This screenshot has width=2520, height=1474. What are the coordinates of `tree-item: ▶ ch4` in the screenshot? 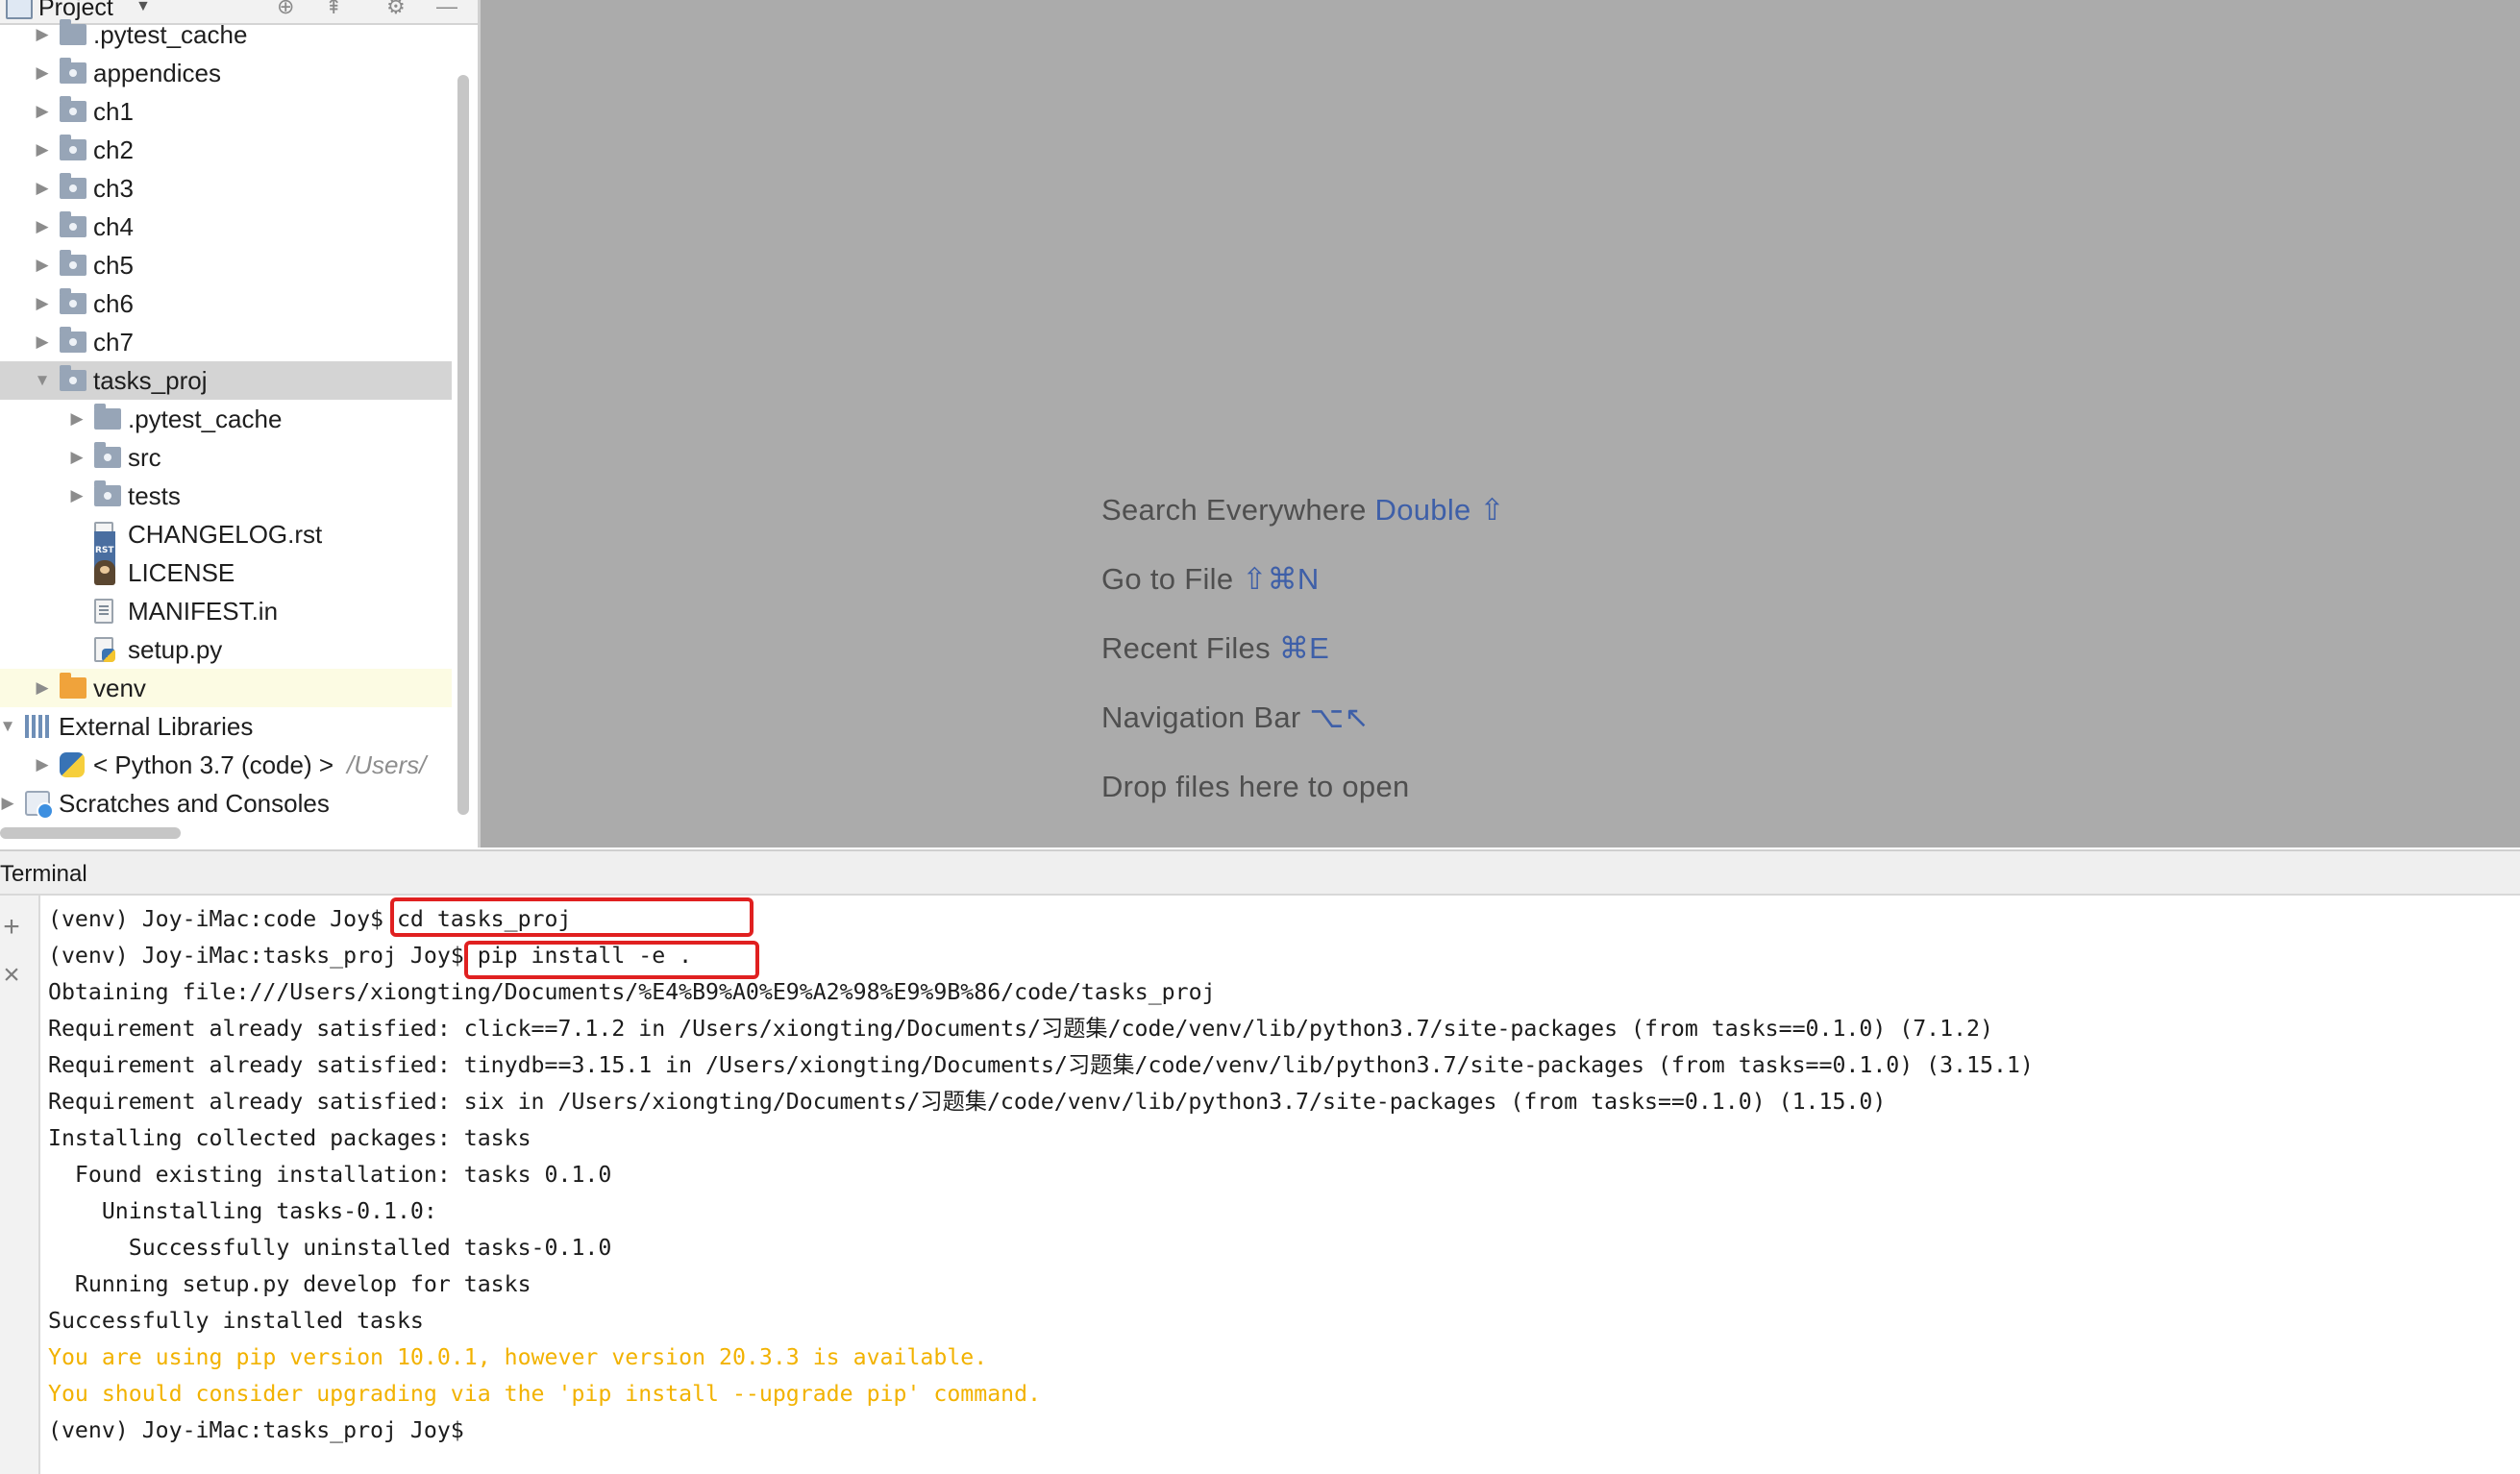 It's located at (226, 227).